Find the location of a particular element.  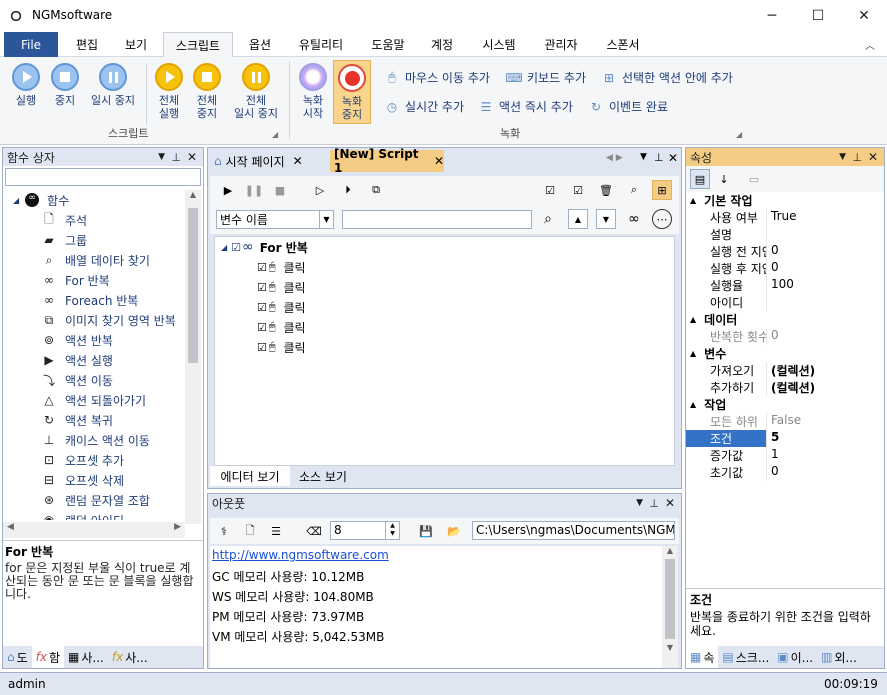

property-row: 조건 5 is located at coordinates (785, 438).